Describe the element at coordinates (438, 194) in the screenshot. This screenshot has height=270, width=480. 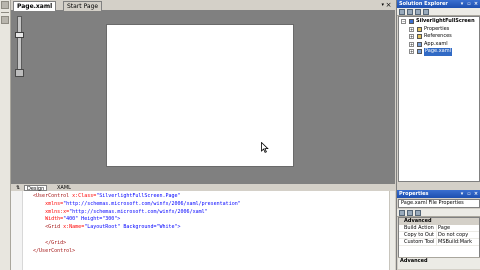
I see `properties-titlebar: Properties ▾ ▫ ×` at that location.